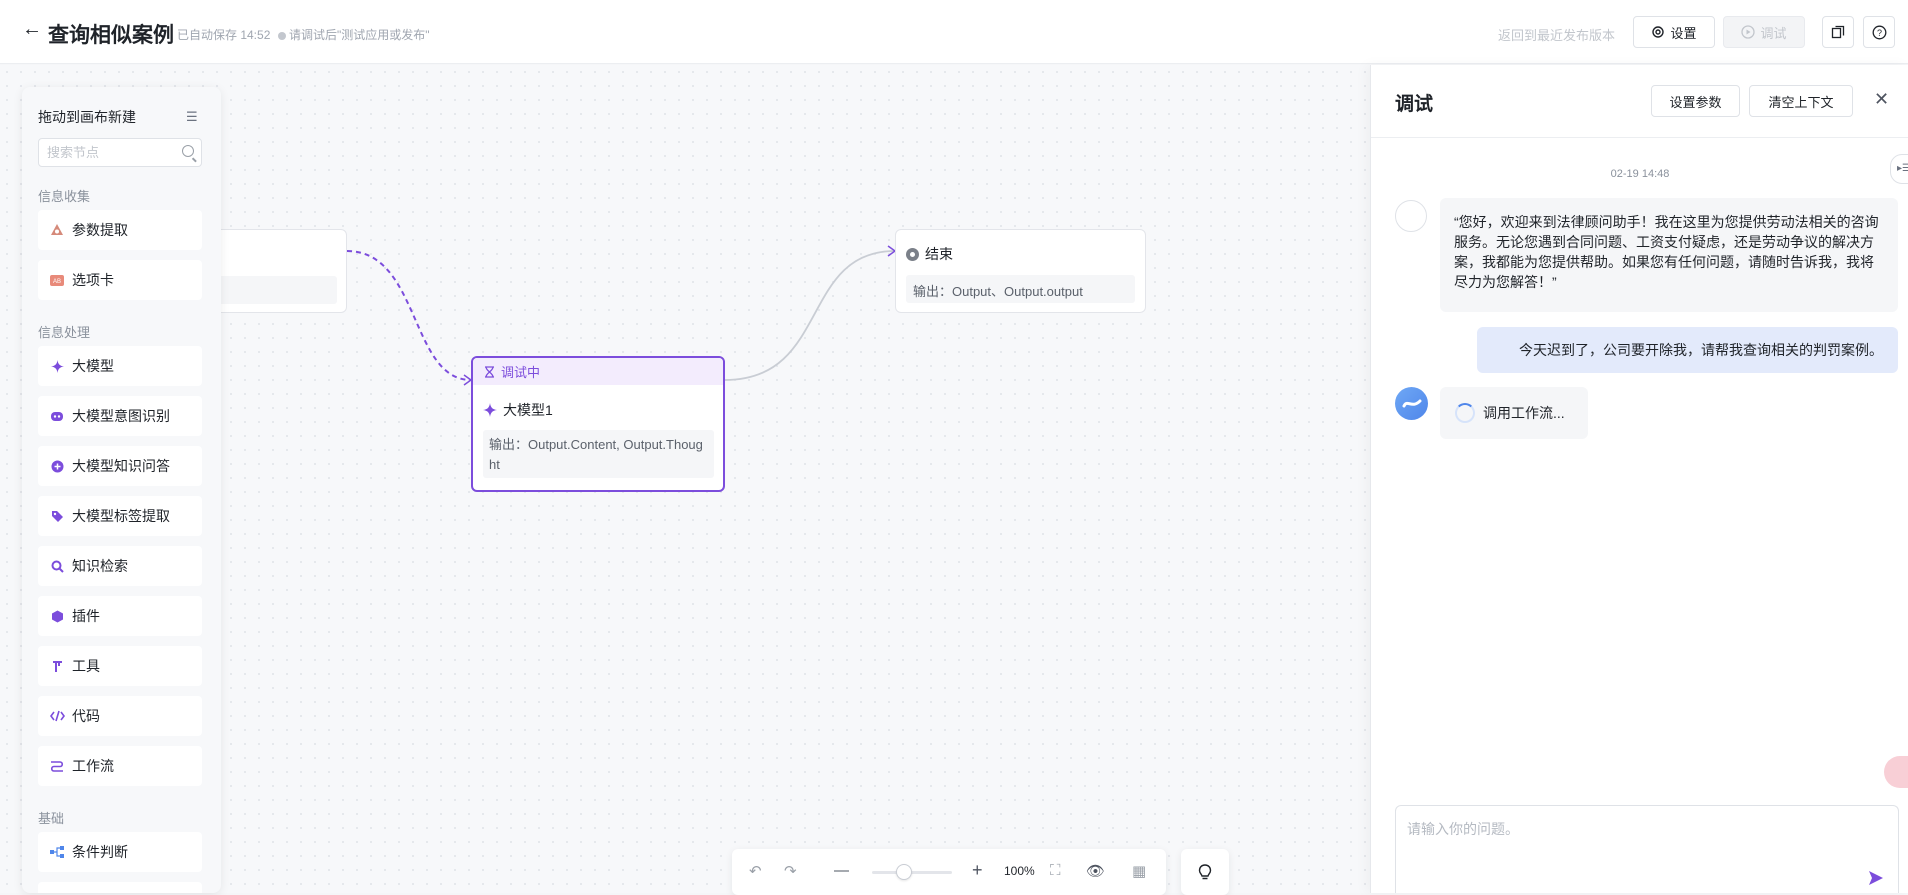 This screenshot has width=1908, height=895. I want to click on node-item-label: 知识检索, so click(100, 566).